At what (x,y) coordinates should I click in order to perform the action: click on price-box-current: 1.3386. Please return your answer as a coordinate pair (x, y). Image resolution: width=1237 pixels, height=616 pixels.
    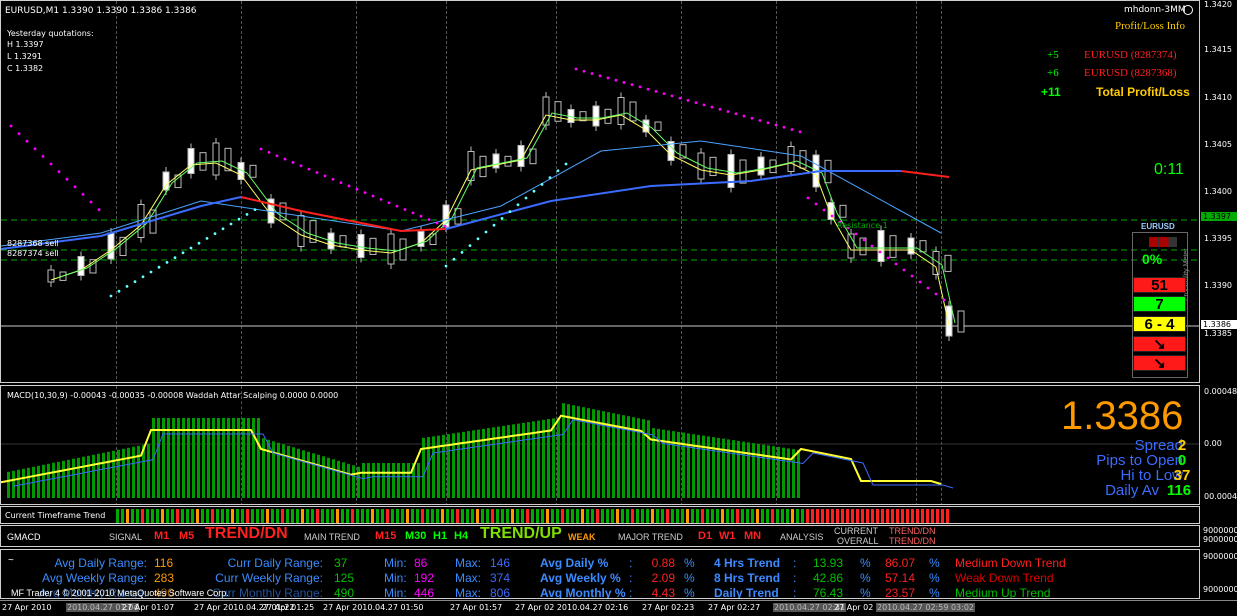
    Looking at the image, I should click on (1219, 324).